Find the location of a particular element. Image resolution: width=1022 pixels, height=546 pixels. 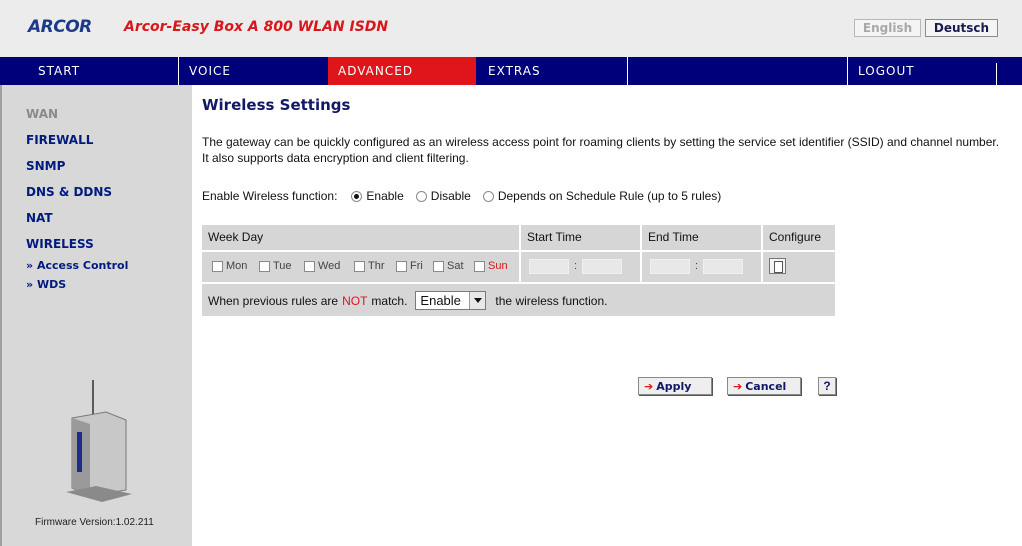

day-checkbox-wed: Wed is located at coordinates (322, 266).